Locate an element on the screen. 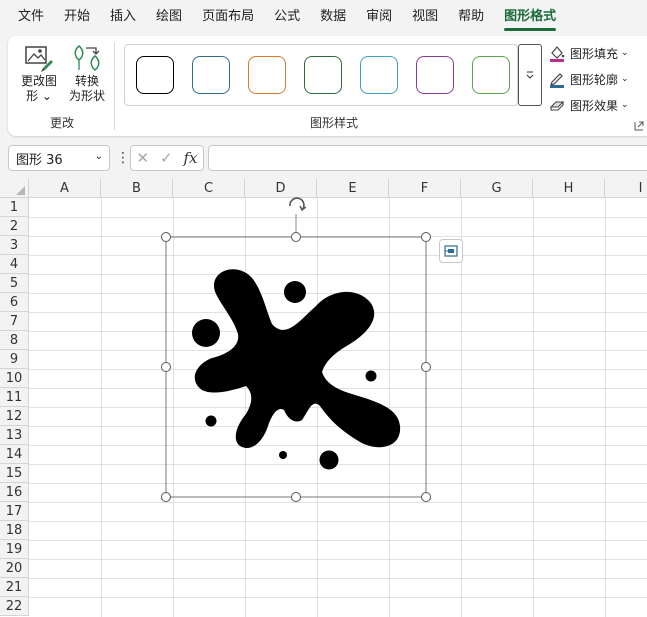 This screenshot has width=647, height=617. resize-handle-top is located at coordinates (296, 237).